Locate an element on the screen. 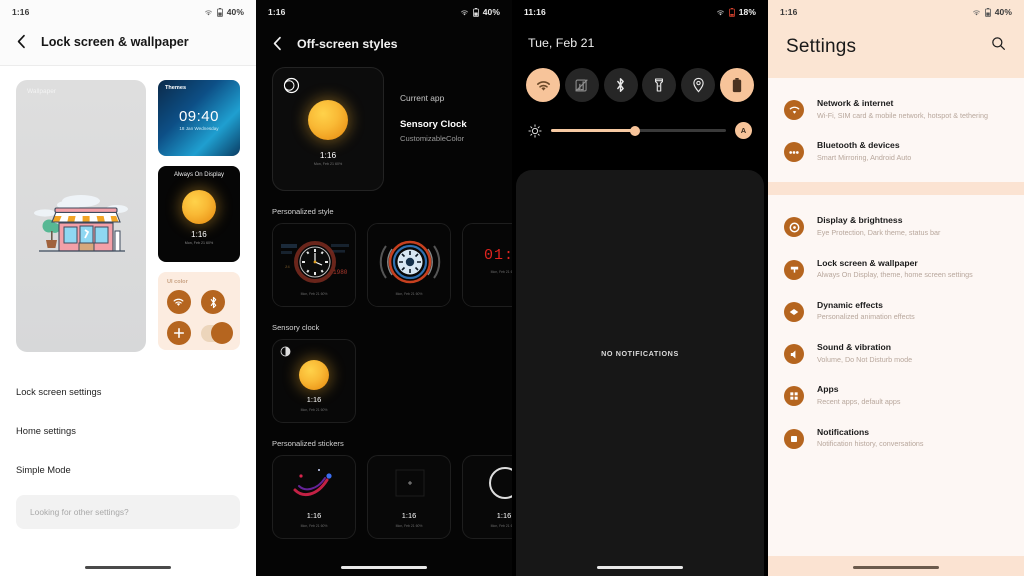 The image size is (1024, 576). brightness-icon is located at coordinates (535, 130).